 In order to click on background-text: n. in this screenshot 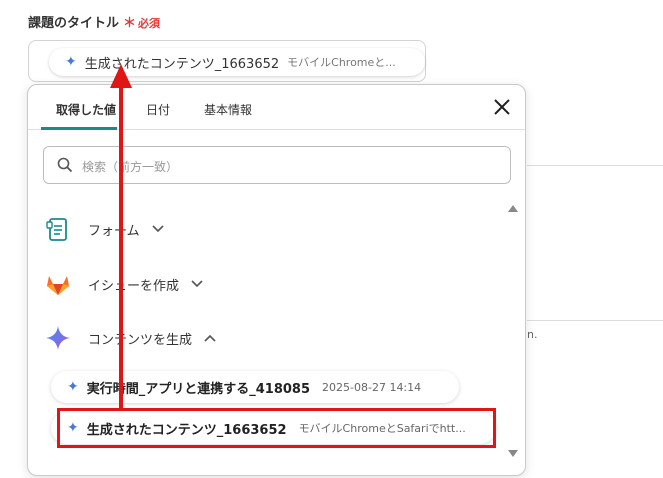, I will do `click(532, 334)`.